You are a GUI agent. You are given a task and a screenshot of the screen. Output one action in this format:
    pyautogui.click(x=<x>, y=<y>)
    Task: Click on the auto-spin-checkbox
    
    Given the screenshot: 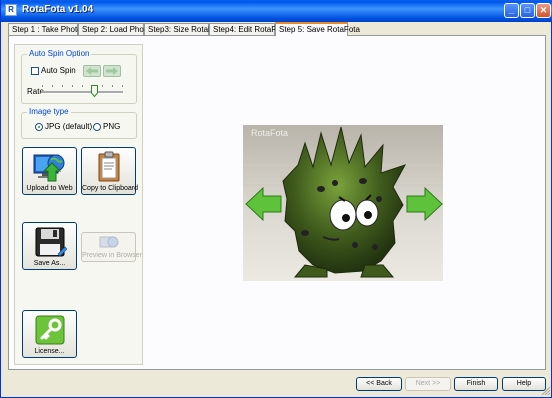 What is the action you would take?
    pyautogui.click(x=35, y=71)
    